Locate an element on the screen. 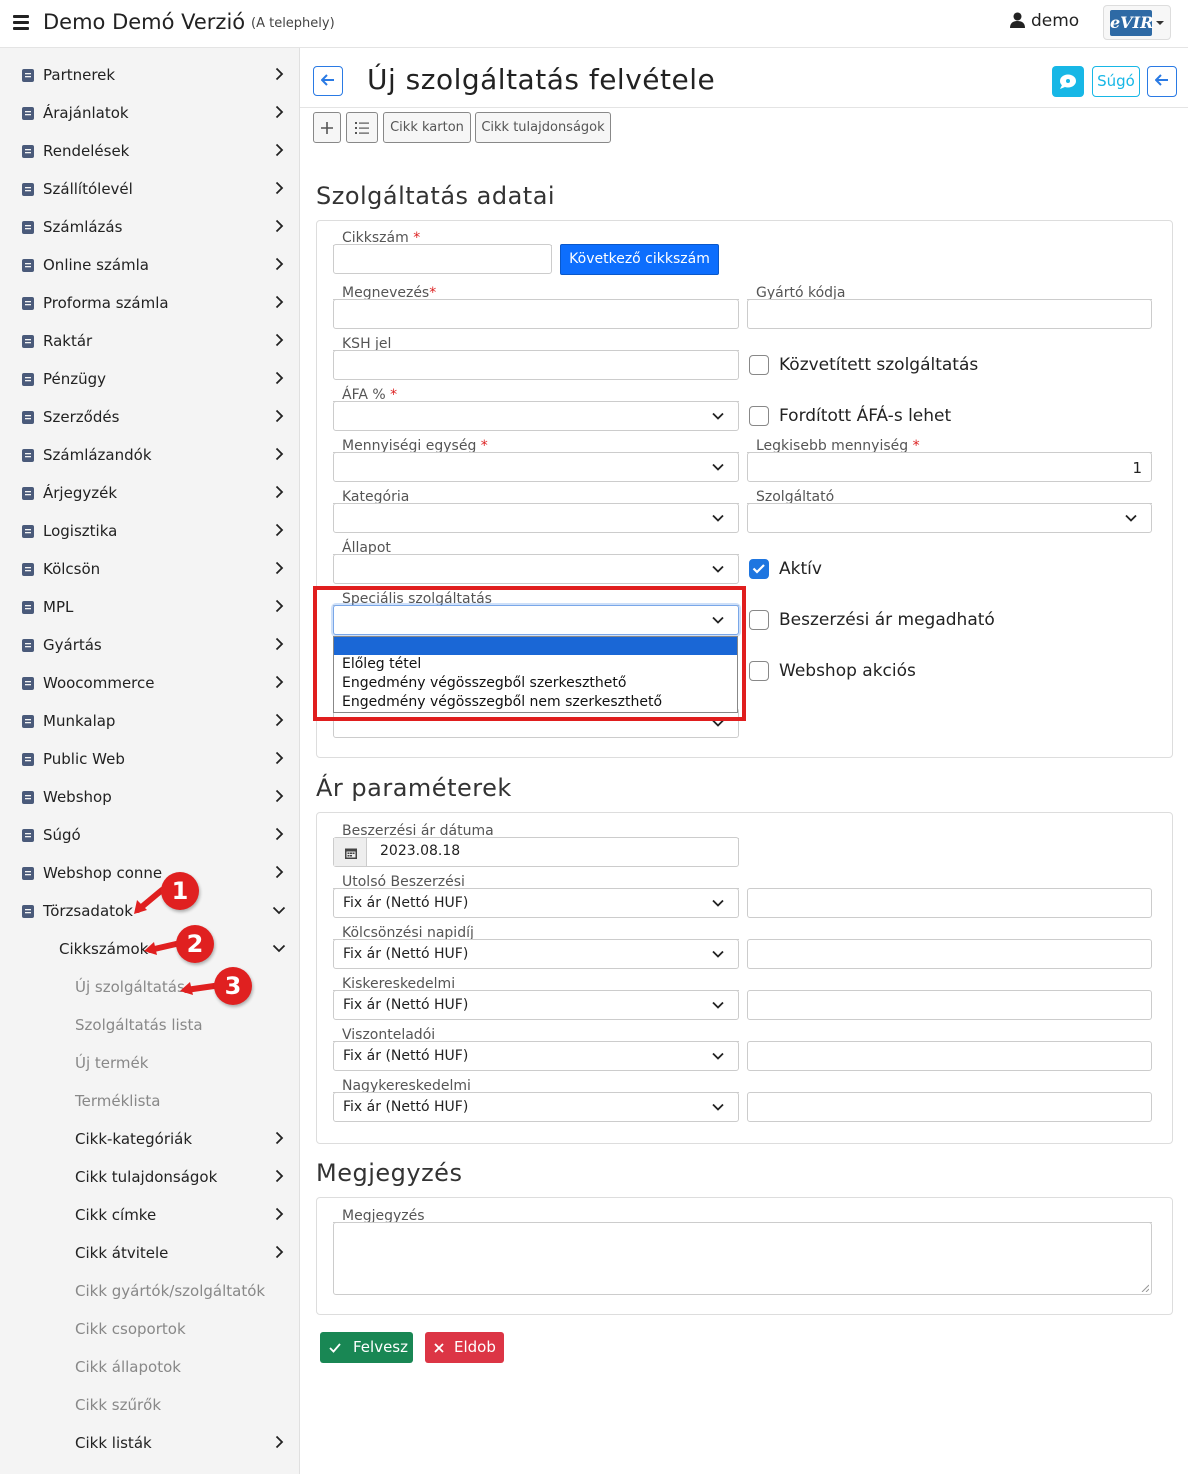 The image size is (1188, 1474). forditott-afa-checkbox is located at coordinates (759, 416).